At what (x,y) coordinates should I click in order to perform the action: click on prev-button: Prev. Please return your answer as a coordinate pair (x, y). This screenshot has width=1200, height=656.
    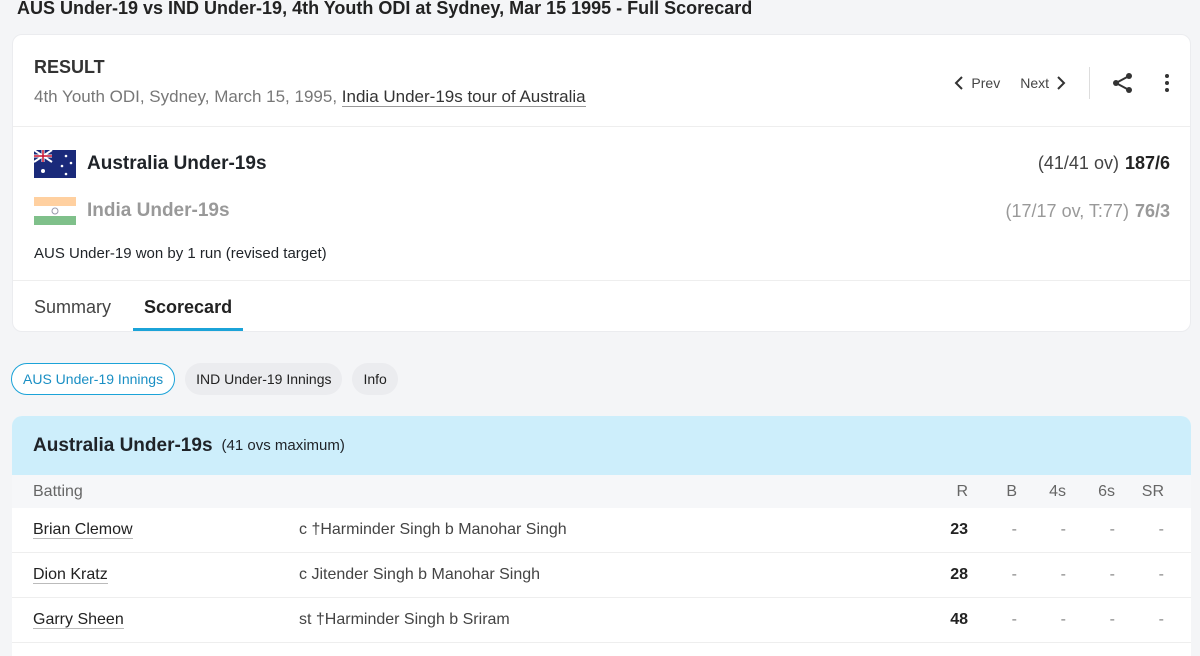
    Looking at the image, I should click on (976, 83).